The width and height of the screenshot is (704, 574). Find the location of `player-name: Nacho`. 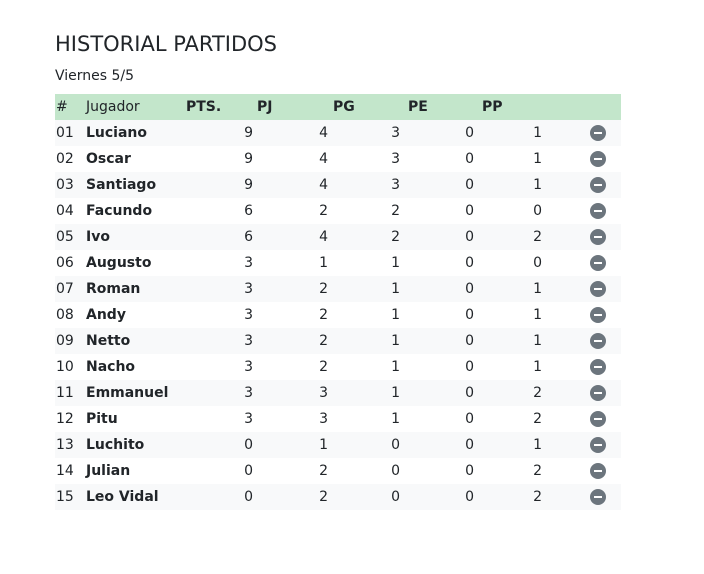

player-name: Nacho is located at coordinates (111, 367).